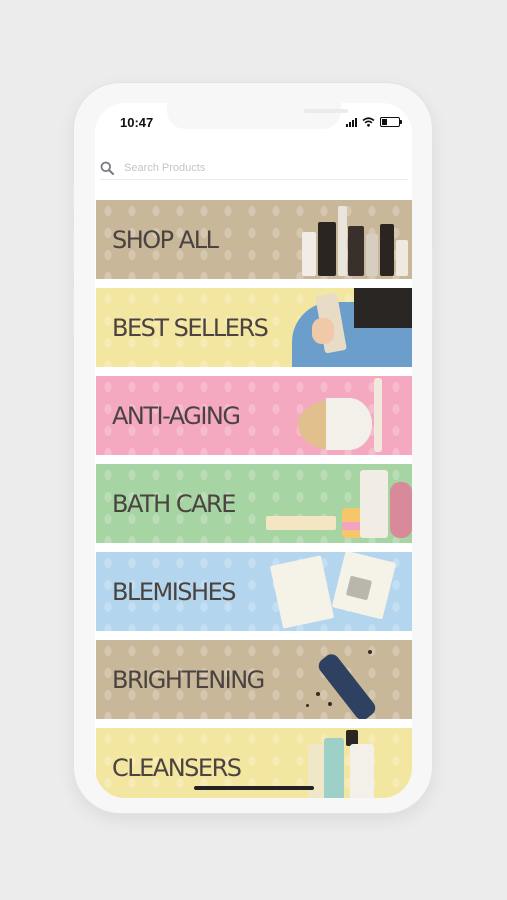  I want to click on battery-icon, so click(391, 122).